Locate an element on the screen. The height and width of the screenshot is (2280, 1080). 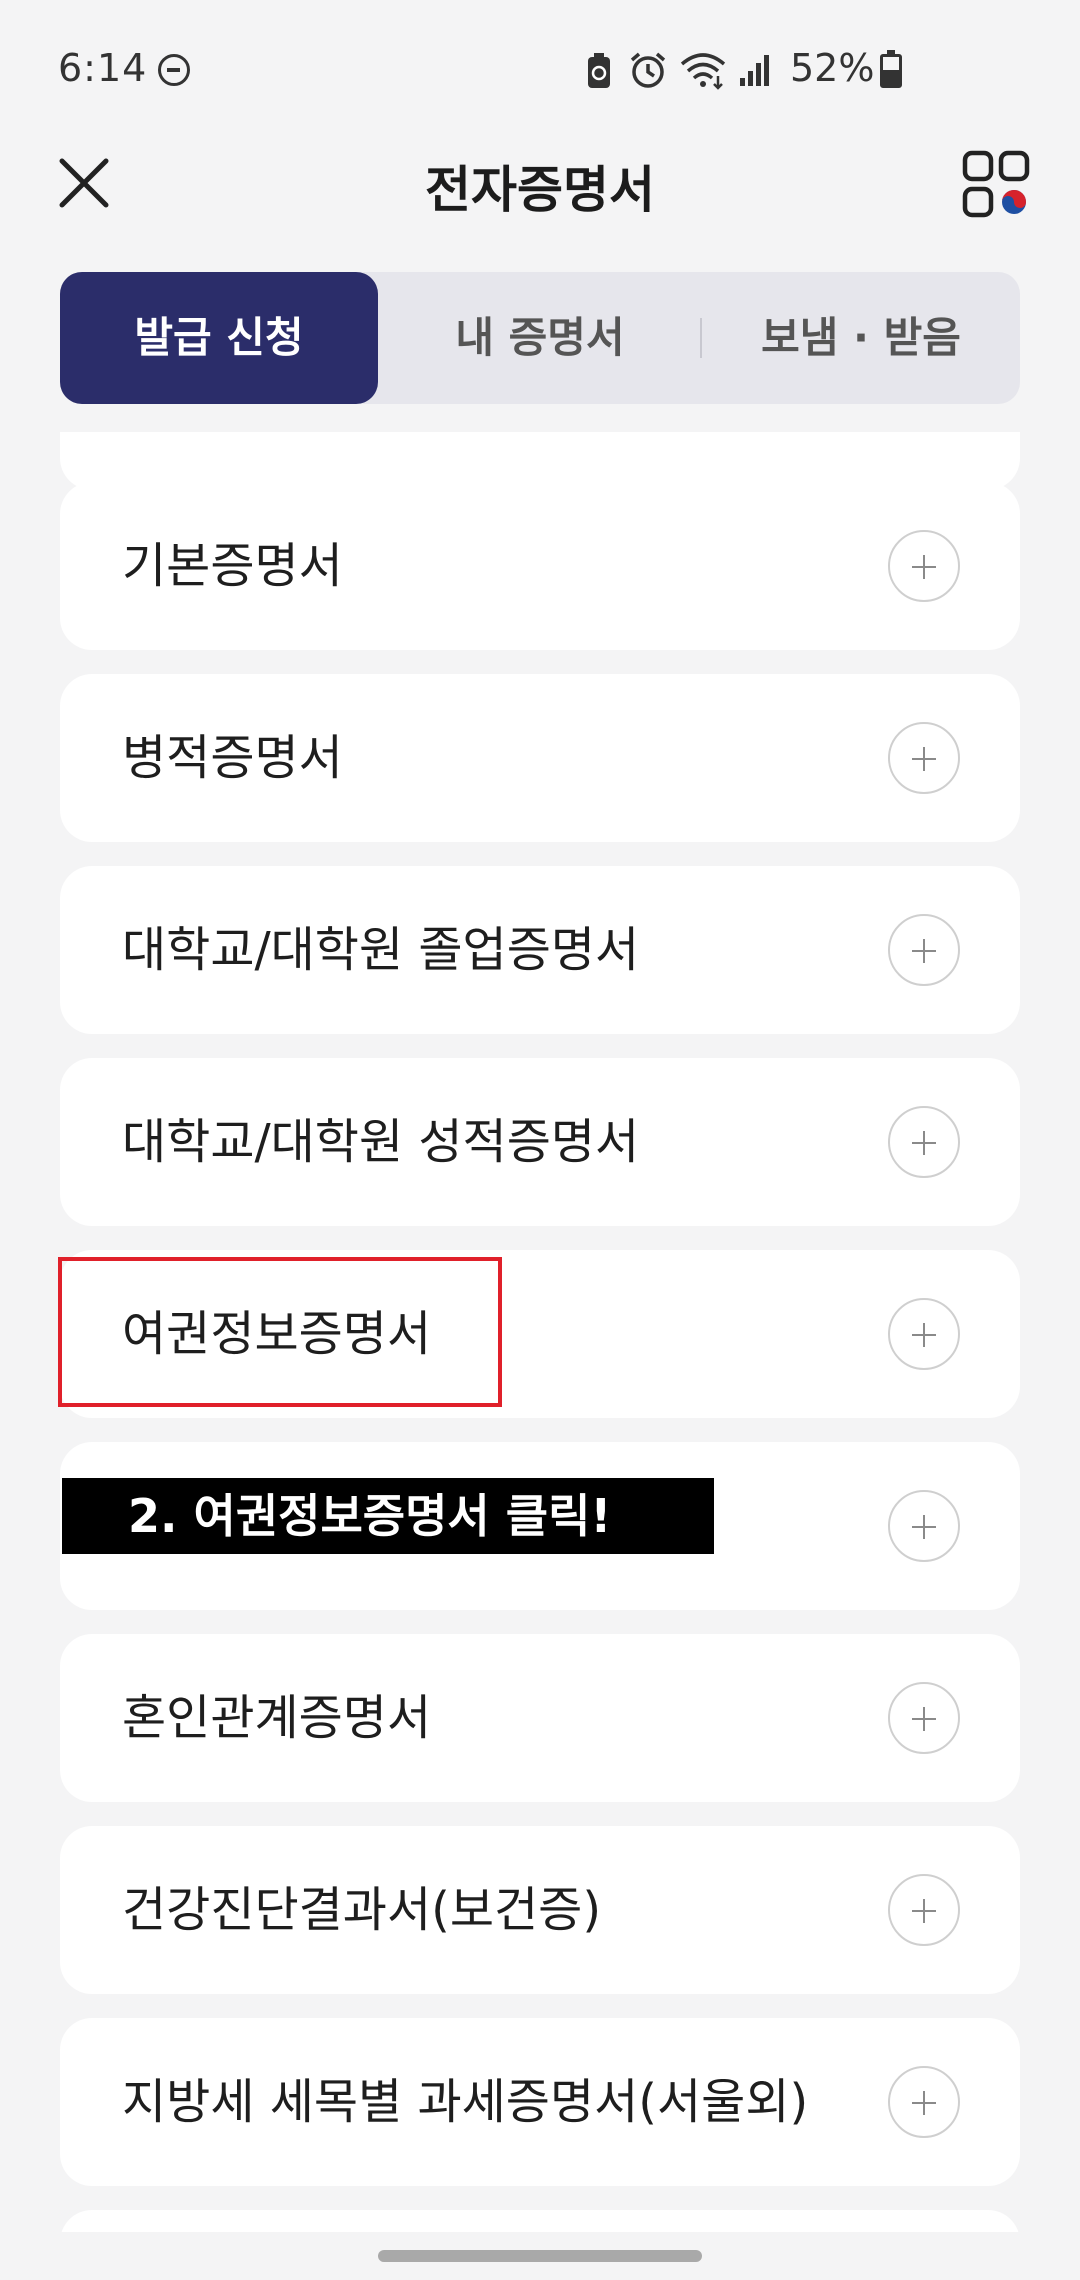
list-item-label: 대학교/대학원 성적증명서 is located at coordinates (381, 1142).